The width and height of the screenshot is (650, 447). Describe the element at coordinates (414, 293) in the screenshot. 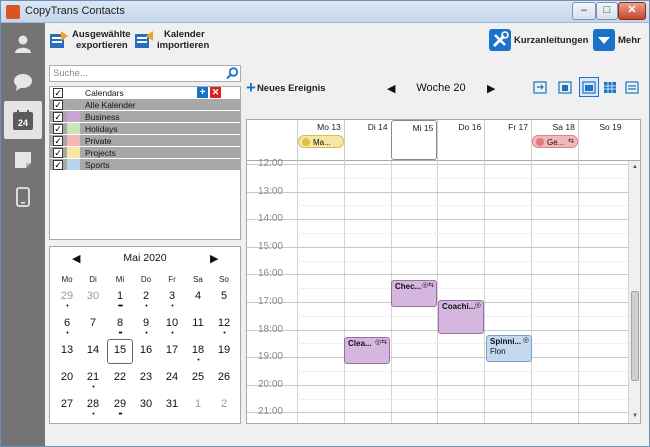

I see `calendar-event: Chec... ◎⇆` at that location.